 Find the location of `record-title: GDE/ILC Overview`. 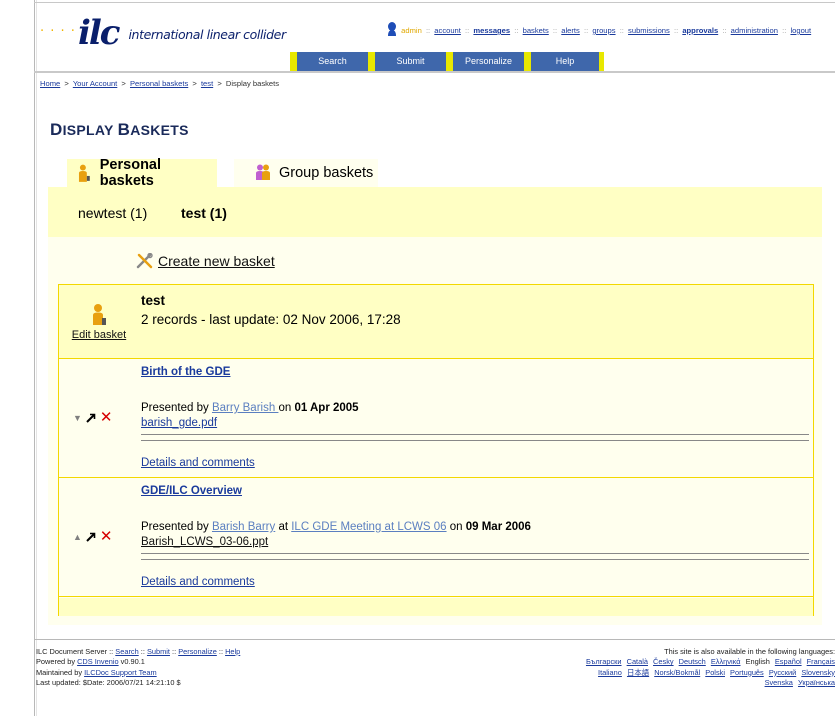

record-title: GDE/ILC Overview is located at coordinates (191, 491).